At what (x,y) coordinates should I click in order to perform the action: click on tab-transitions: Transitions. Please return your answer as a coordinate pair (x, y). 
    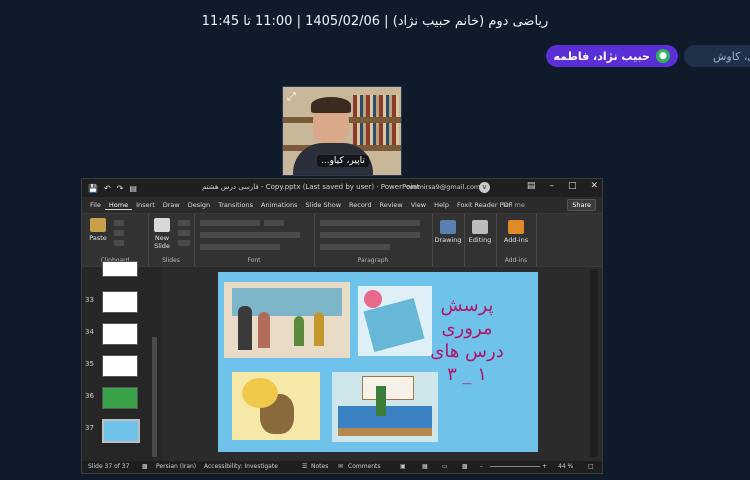
    Looking at the image, I should click on (235, 205).